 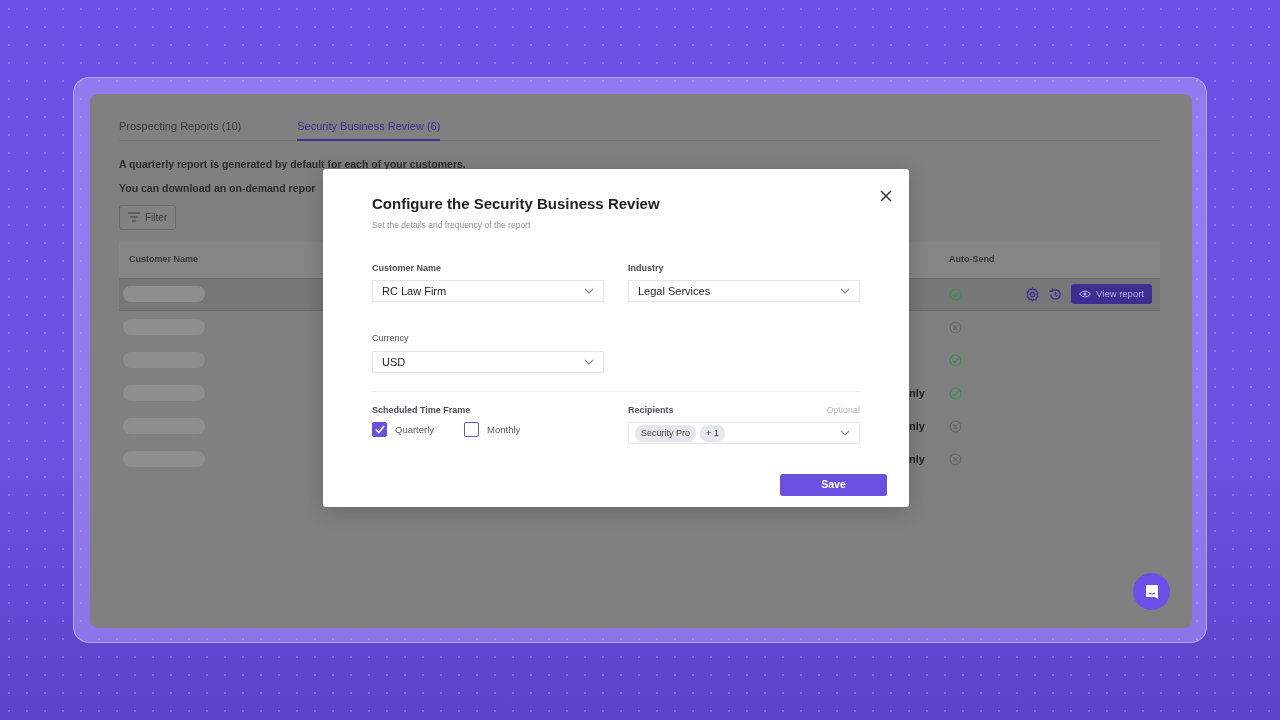 I want to click on optional-hint: Optional, so click(x=843, y=410).